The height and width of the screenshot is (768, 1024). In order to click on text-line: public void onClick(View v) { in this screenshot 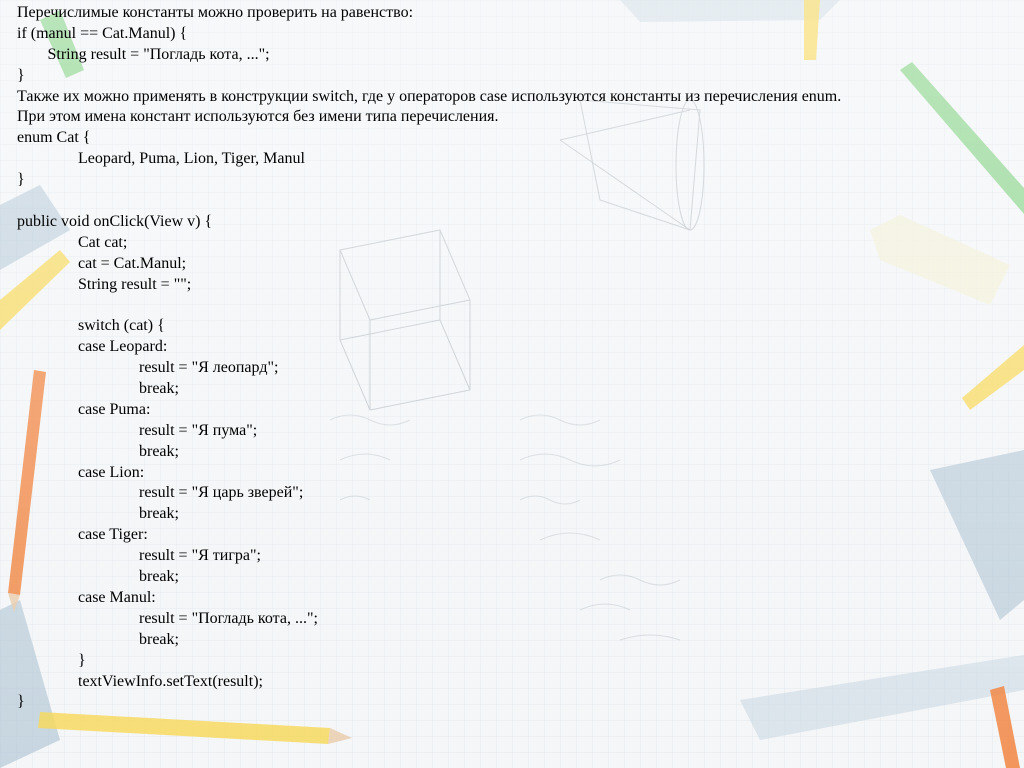, I will do `click(115, 221)`.